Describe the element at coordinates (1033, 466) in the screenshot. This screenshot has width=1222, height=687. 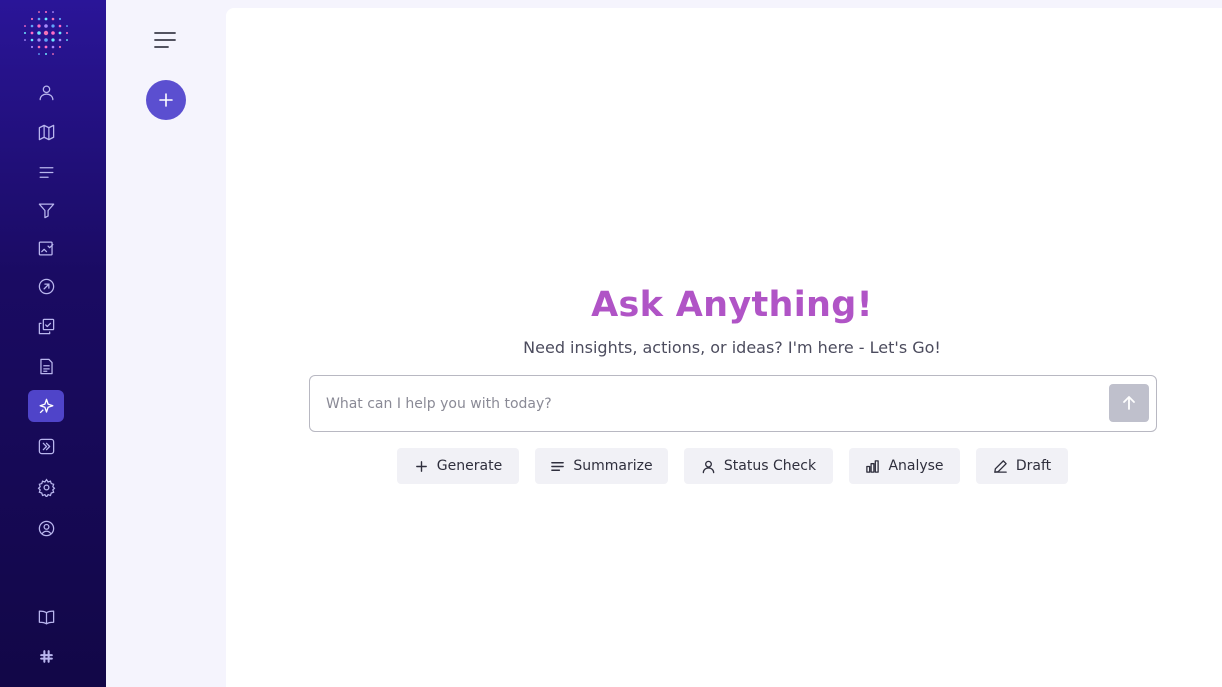
I see `chip-label: Draft` at that location.